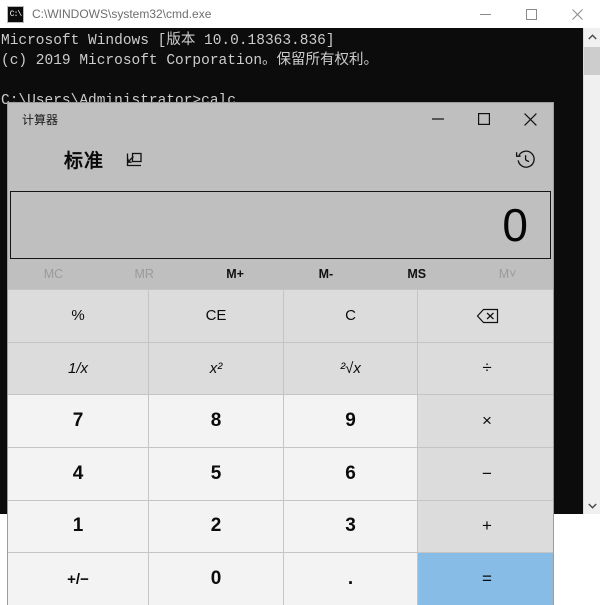  I want to click on scrollbar-down-button, so click(592, 505).